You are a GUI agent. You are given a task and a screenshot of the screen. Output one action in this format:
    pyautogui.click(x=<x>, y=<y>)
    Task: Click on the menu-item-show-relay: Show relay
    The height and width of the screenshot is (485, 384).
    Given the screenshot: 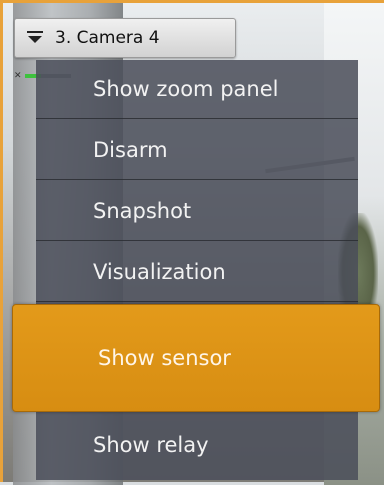 What is the action you would take?
    pyautogui.click(x=197, y=444)
    